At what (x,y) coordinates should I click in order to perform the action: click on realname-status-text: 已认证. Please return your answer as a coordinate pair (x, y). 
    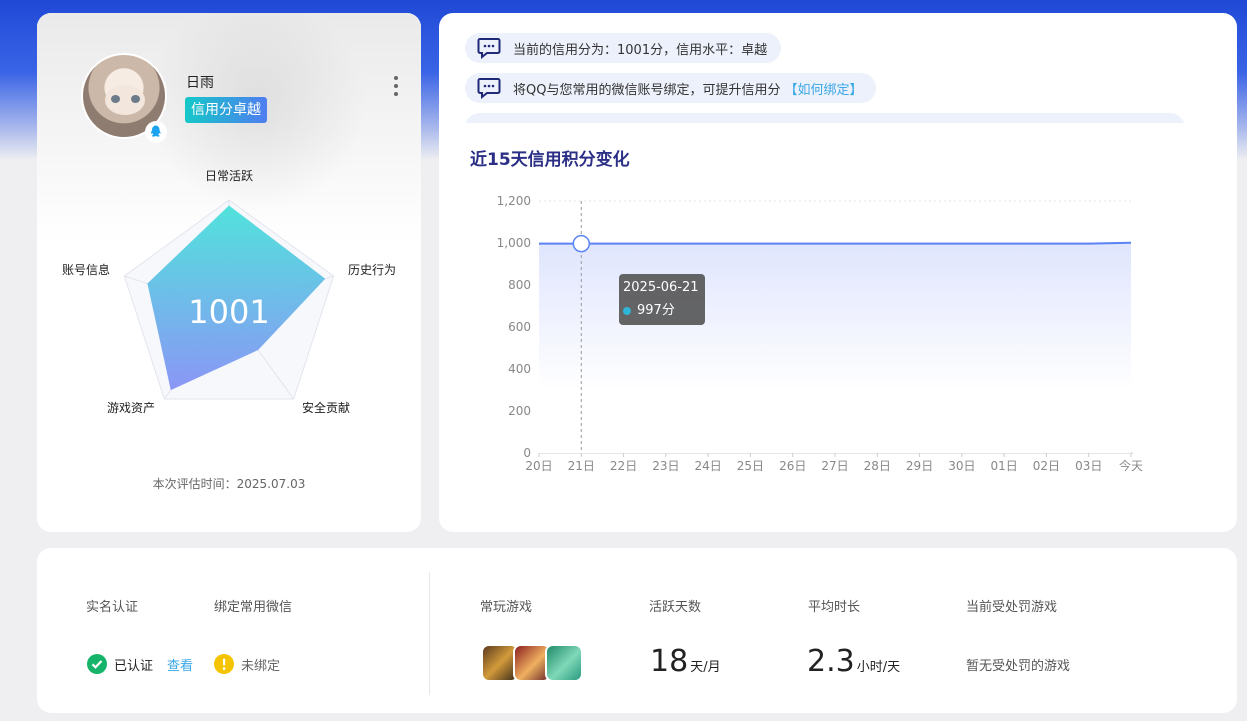
    Looking at the image, I should click on (134, 666).